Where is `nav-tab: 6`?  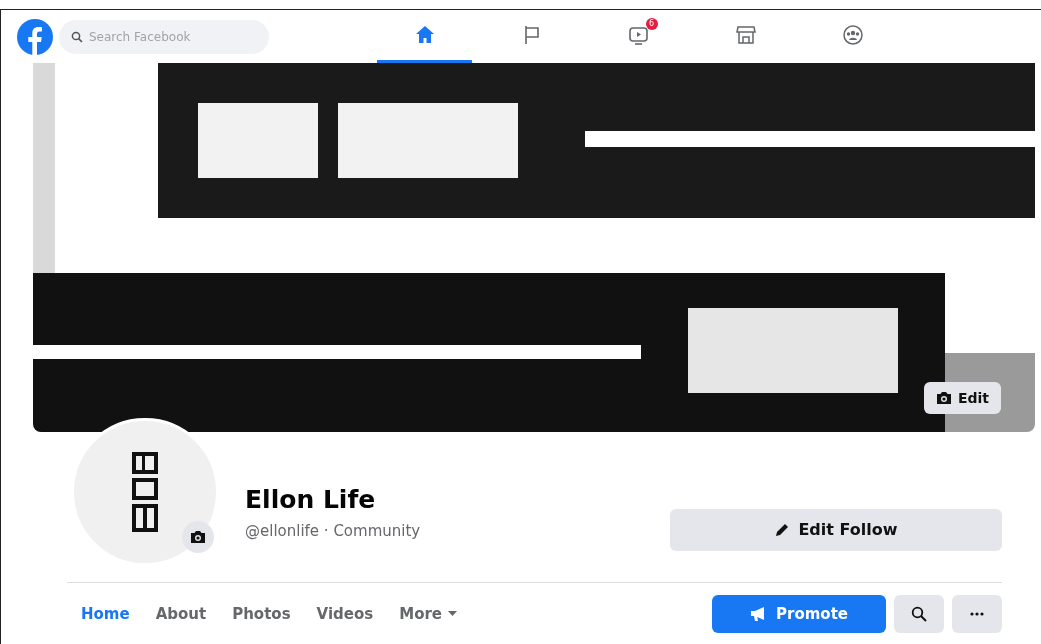 nav-tab: 6 is located at coordinates (638, 36).